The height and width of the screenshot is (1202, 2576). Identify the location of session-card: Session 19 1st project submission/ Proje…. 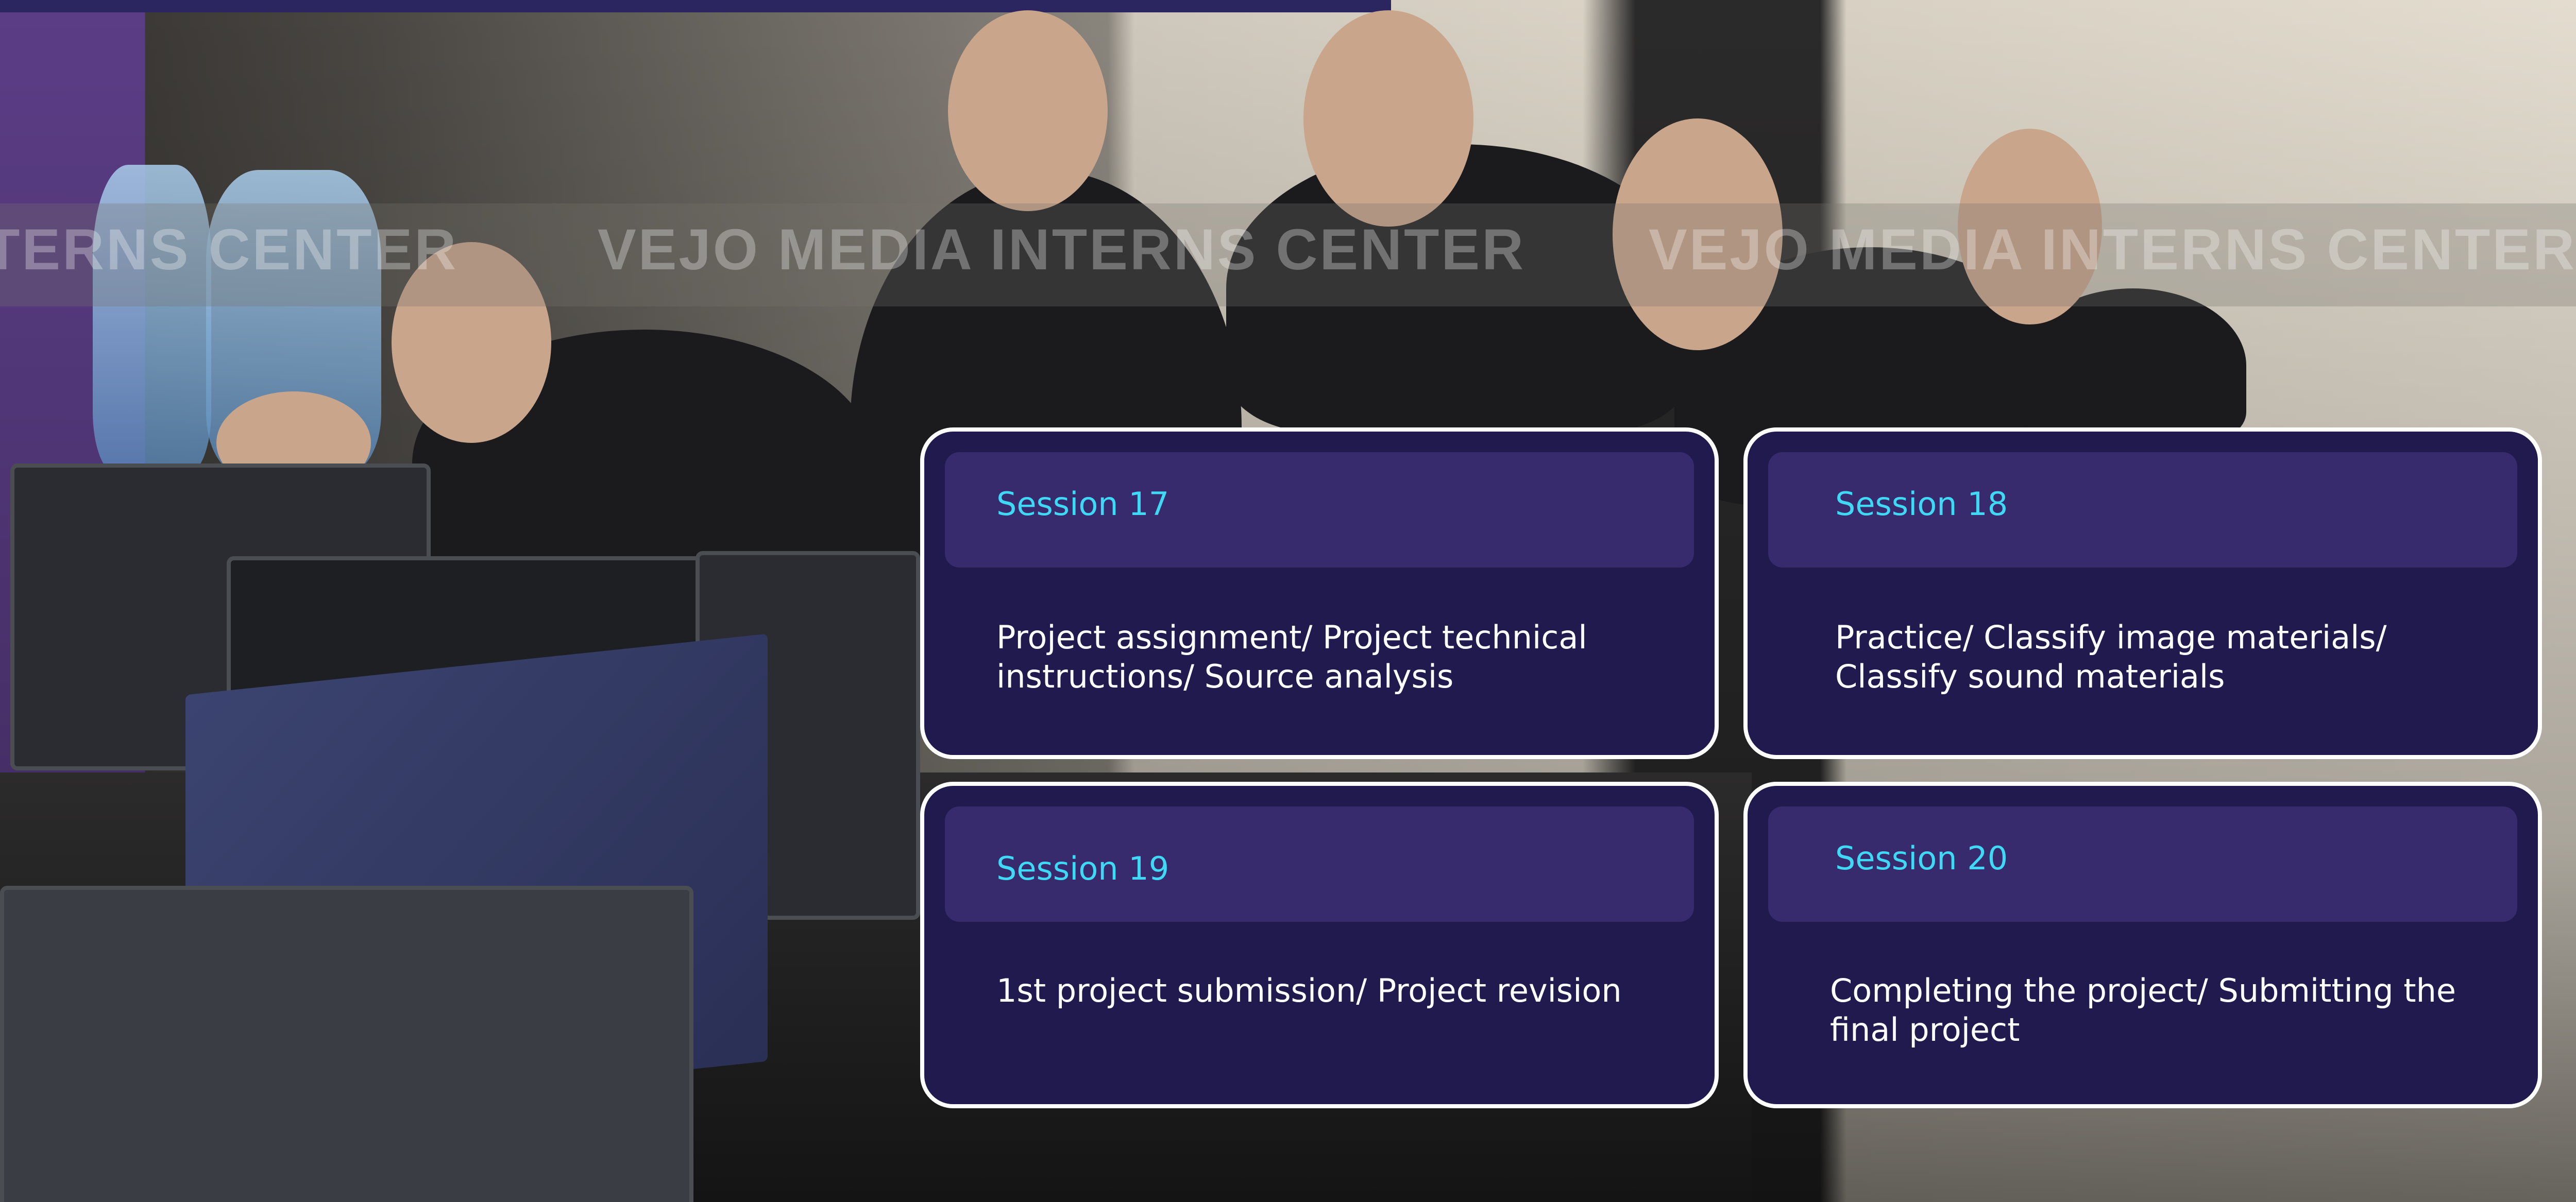
(1319, 945).